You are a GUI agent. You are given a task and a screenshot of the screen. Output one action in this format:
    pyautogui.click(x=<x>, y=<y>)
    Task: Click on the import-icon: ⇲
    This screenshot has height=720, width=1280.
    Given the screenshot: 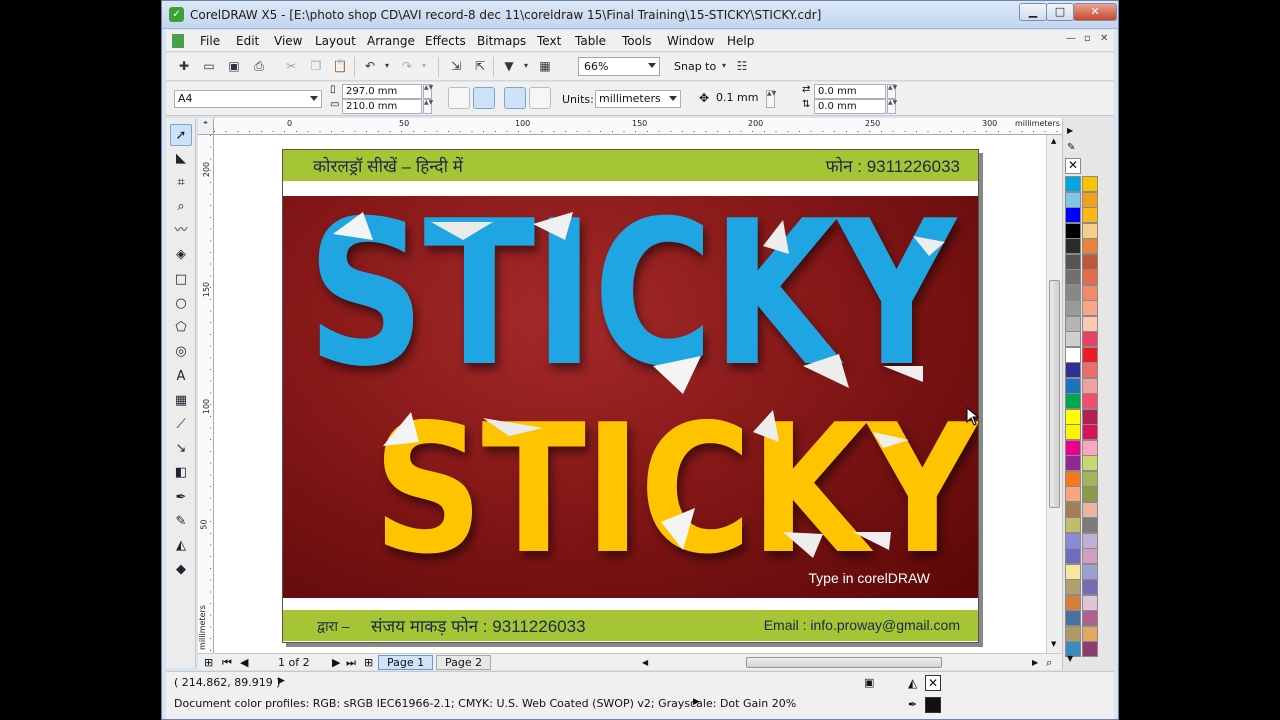 What is the action you would take?
    pyautogui.click(x=456, y=66)
    